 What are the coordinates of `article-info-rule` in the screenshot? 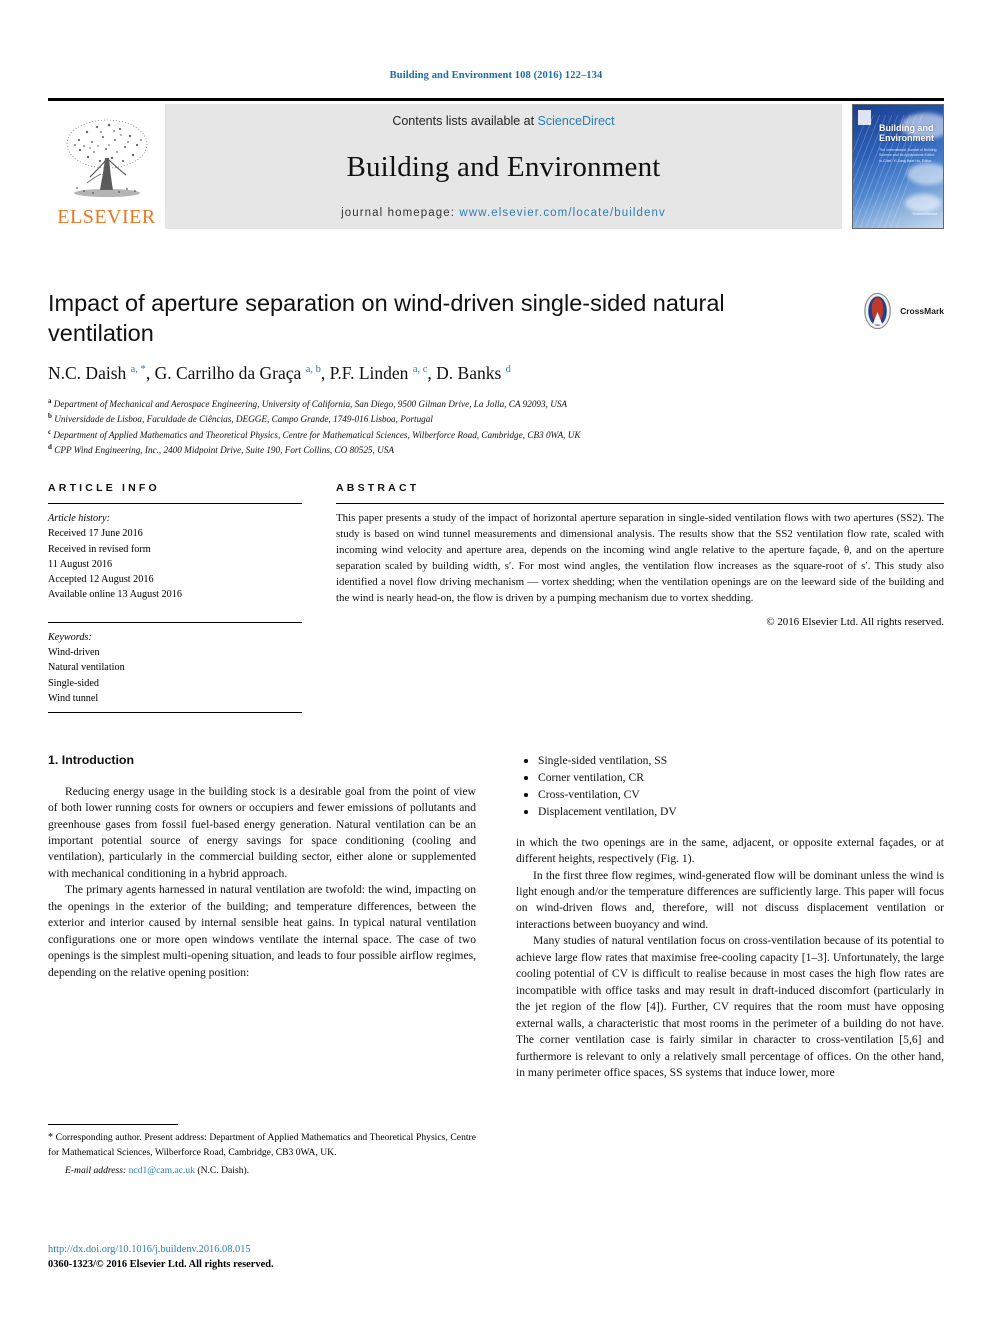 It's located at (175, 503).